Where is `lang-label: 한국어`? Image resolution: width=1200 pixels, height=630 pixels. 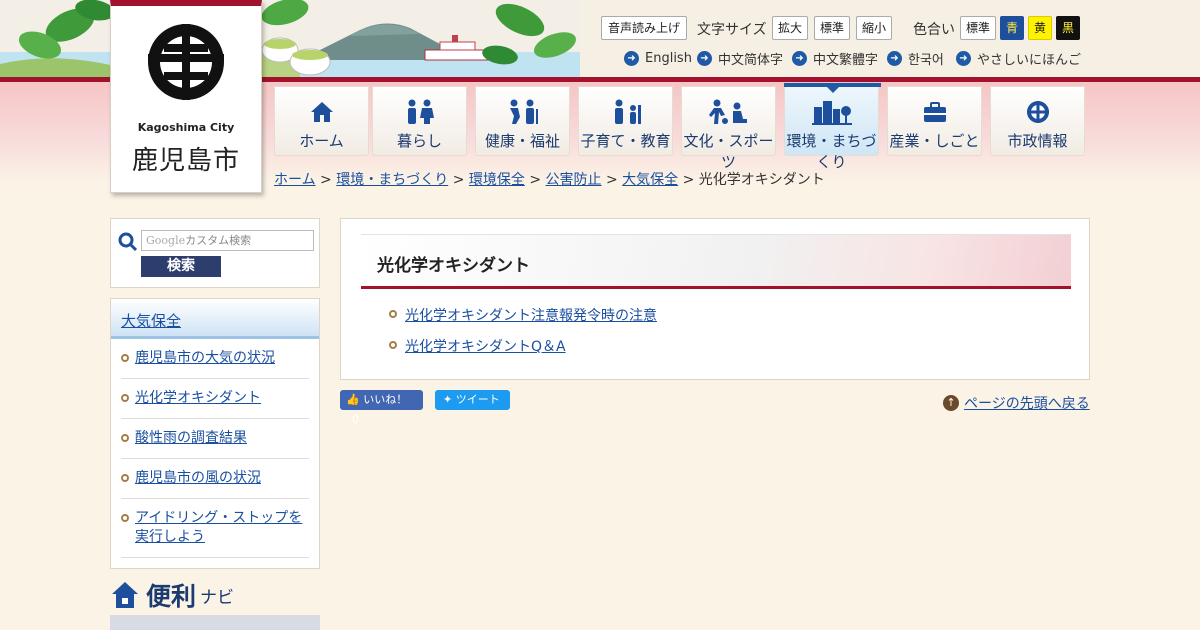 lang-label: 한국어 is located at coordinates (926, 60).